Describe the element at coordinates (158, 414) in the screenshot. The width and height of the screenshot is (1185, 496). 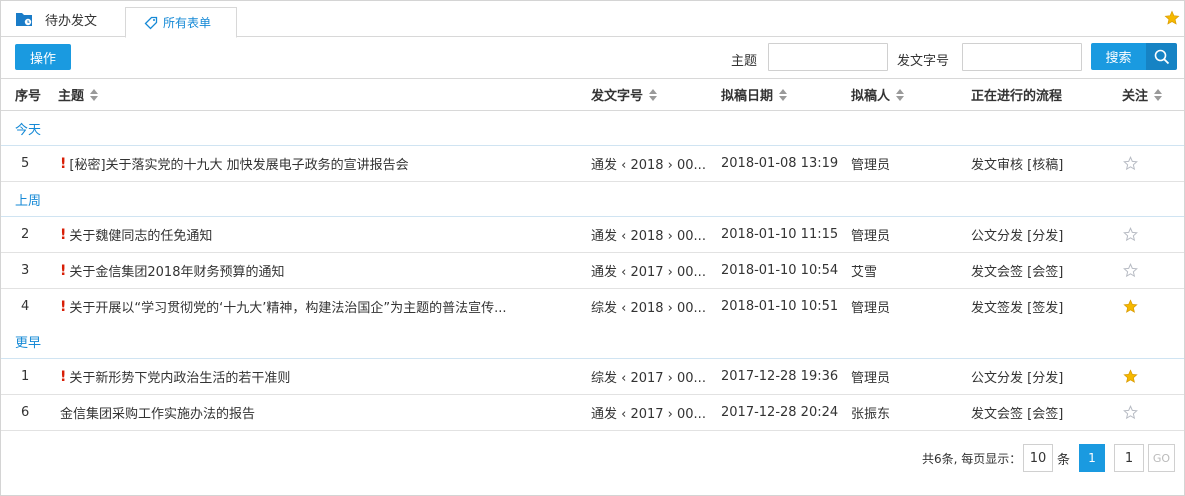
I see `subject-text: 金信集团采购工作实施办法的报告` at that location.